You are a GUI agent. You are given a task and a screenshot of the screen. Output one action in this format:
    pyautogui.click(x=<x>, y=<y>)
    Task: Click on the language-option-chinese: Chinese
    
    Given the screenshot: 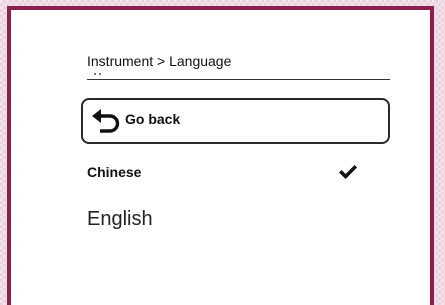 What is the action you would take?
    pyautogui.click(x=228, y=172)
    